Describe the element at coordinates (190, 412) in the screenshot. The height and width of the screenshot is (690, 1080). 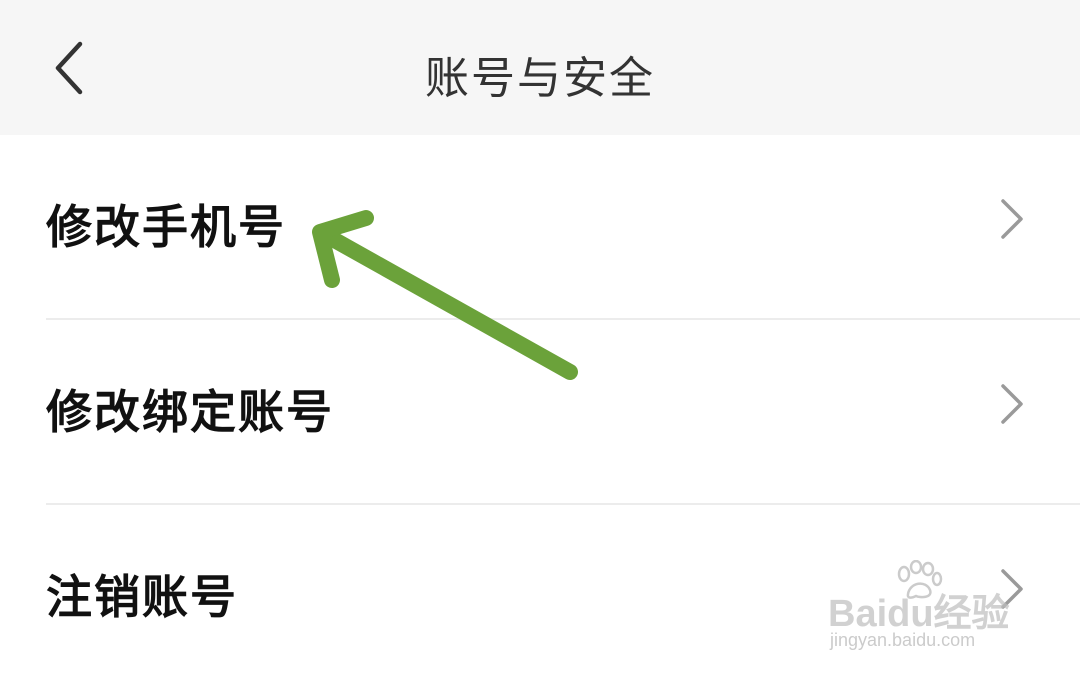
I see `change-bound-account-label: 修改绑定账号` at that location.